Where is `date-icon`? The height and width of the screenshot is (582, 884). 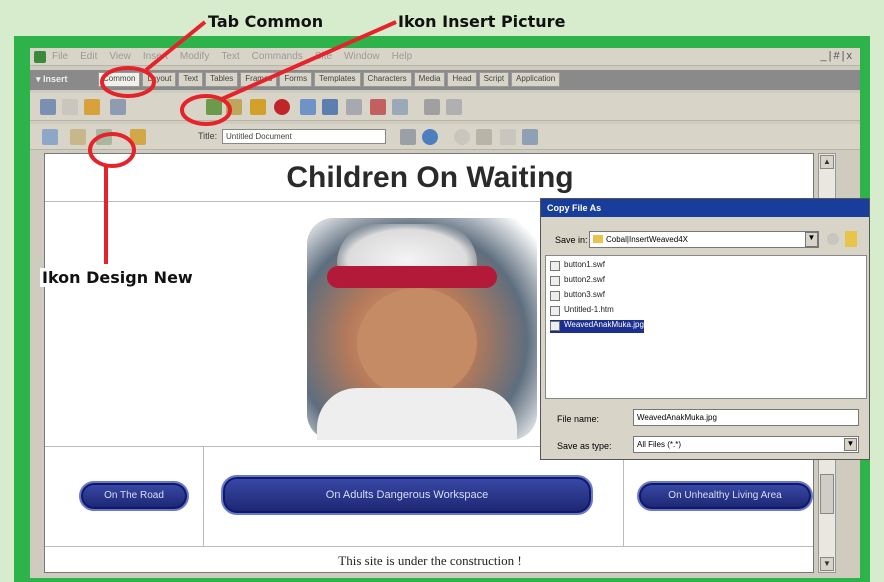 date-icon is located at coordinates (378, 107).